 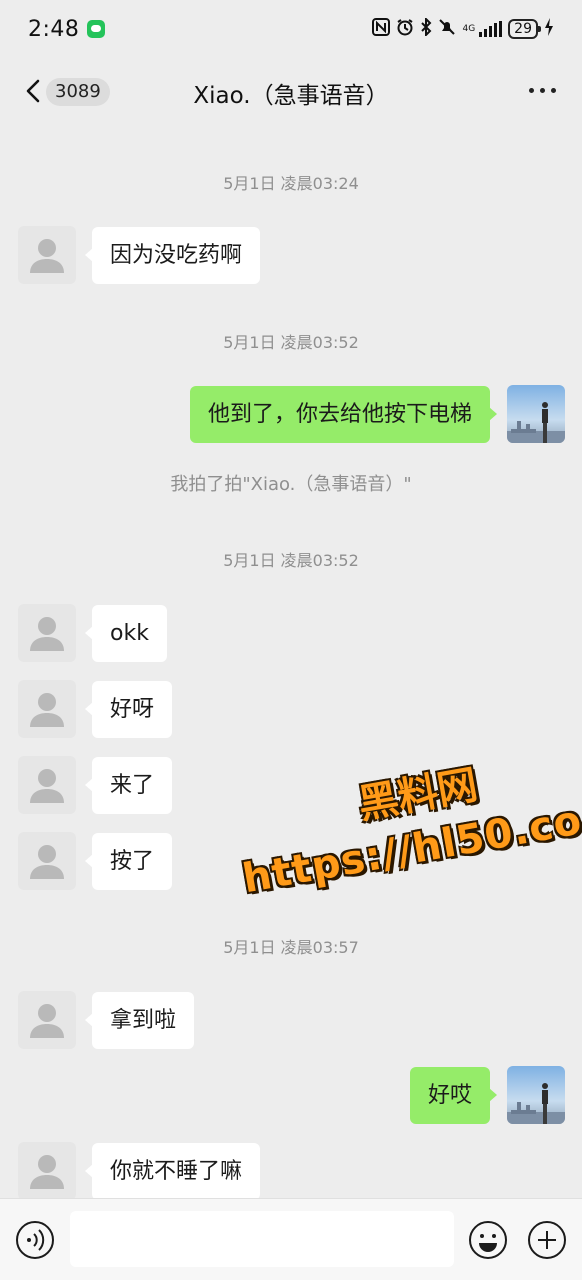 What do you see at coordinates (128, 709) in the screenshot?
I see `message-bubble: 好呀` at bounding box center [128, 709].